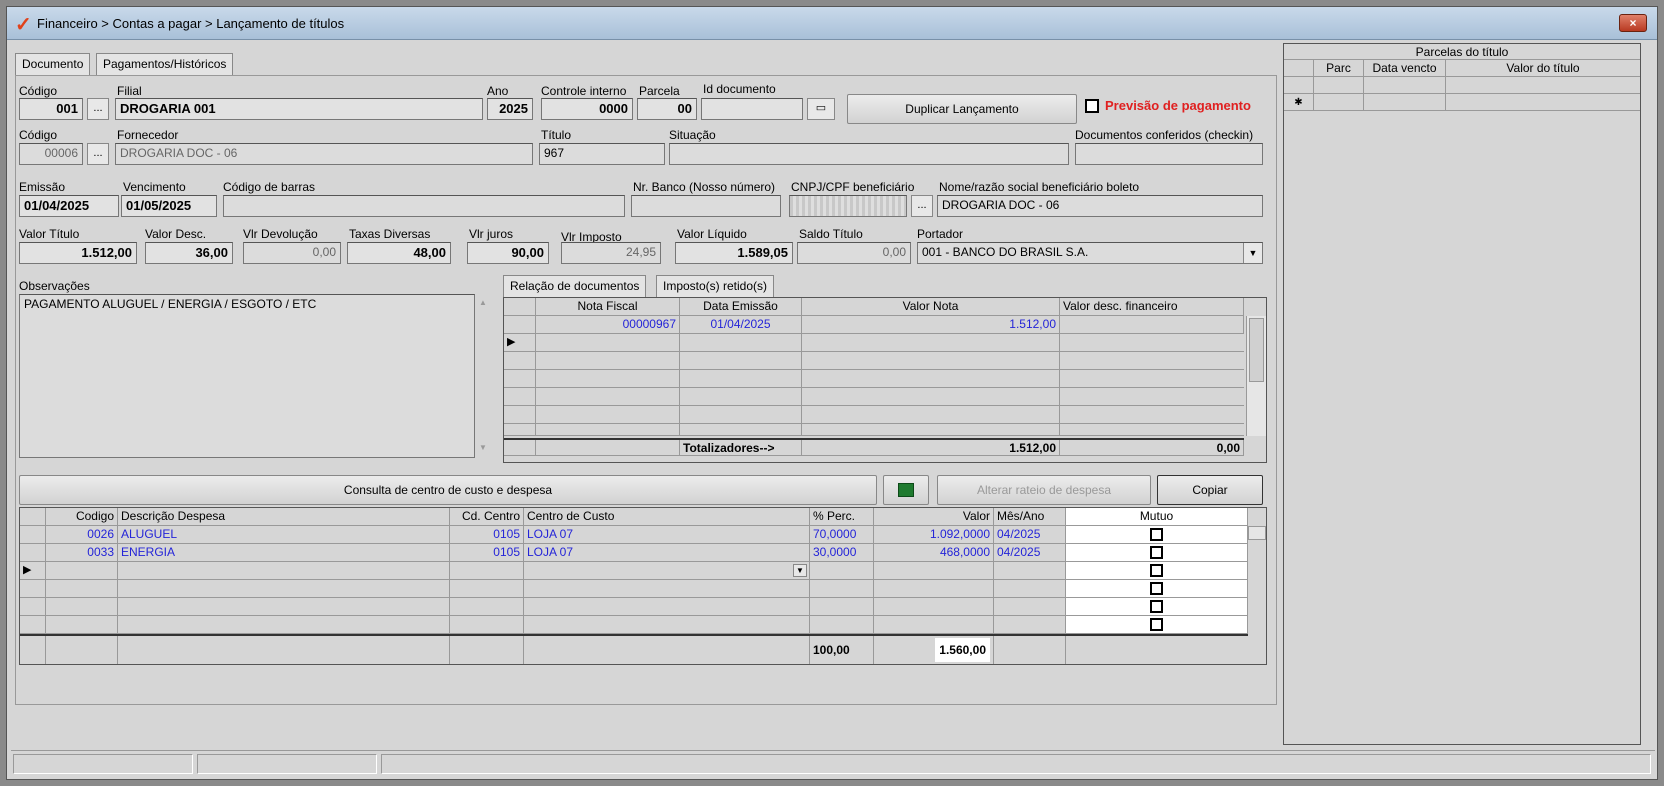 The height and width of the screenshot is (786, 1664). What do you see at coordinates (869, 154) in the screenshot?
I see `situacao-field` at bounding box center [869, 154].